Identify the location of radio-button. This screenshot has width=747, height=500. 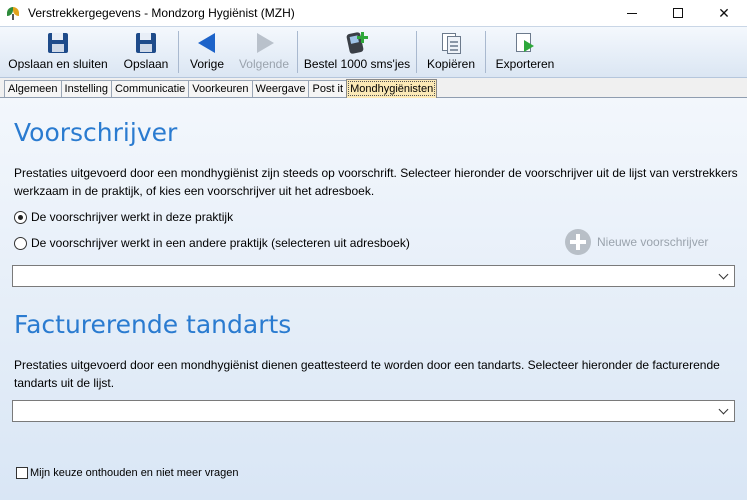
(20, 243).